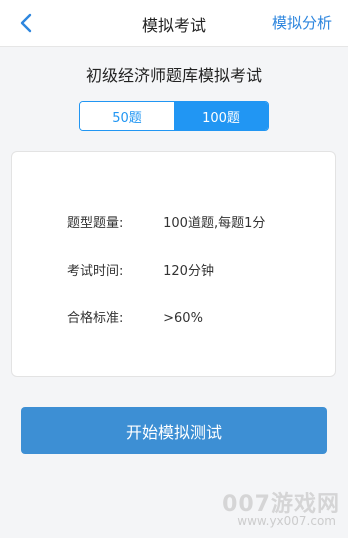 This screenshot has width=348, height=538. What do you see at coordinates (214, 223) in the screenshot?
I see `info-value: 100道题,每题1分` at bounding box center [214, 223].